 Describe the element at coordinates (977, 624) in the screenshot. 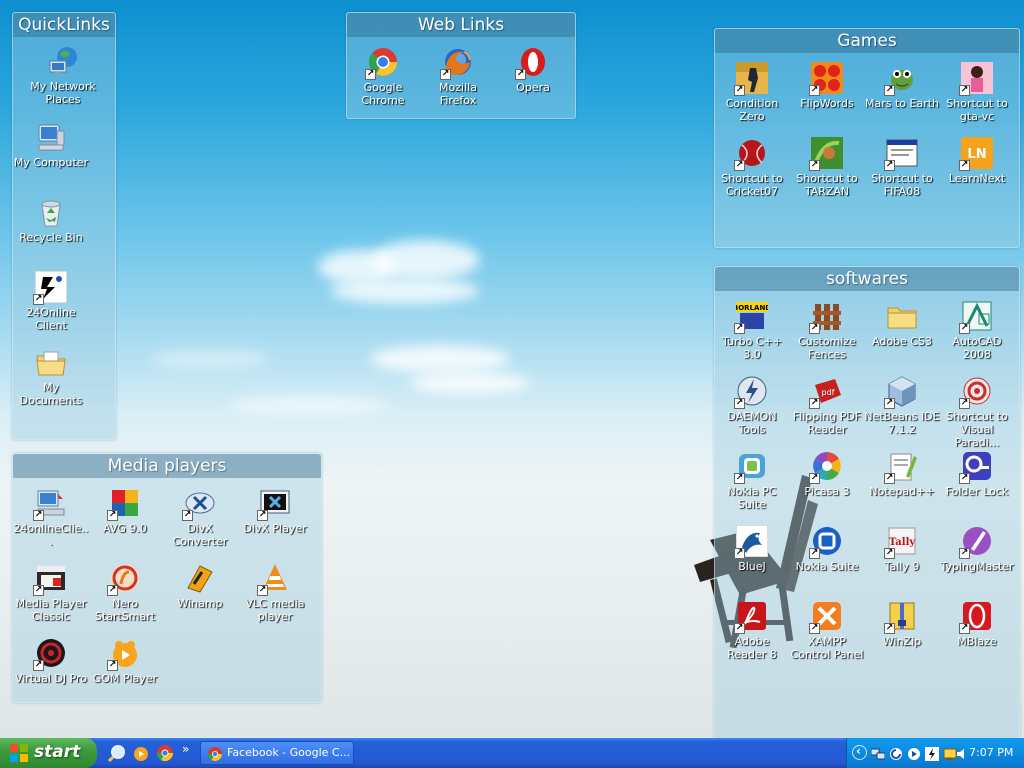

I see `desktop-icon-mblaze: ↗ MBlaze` at that location.